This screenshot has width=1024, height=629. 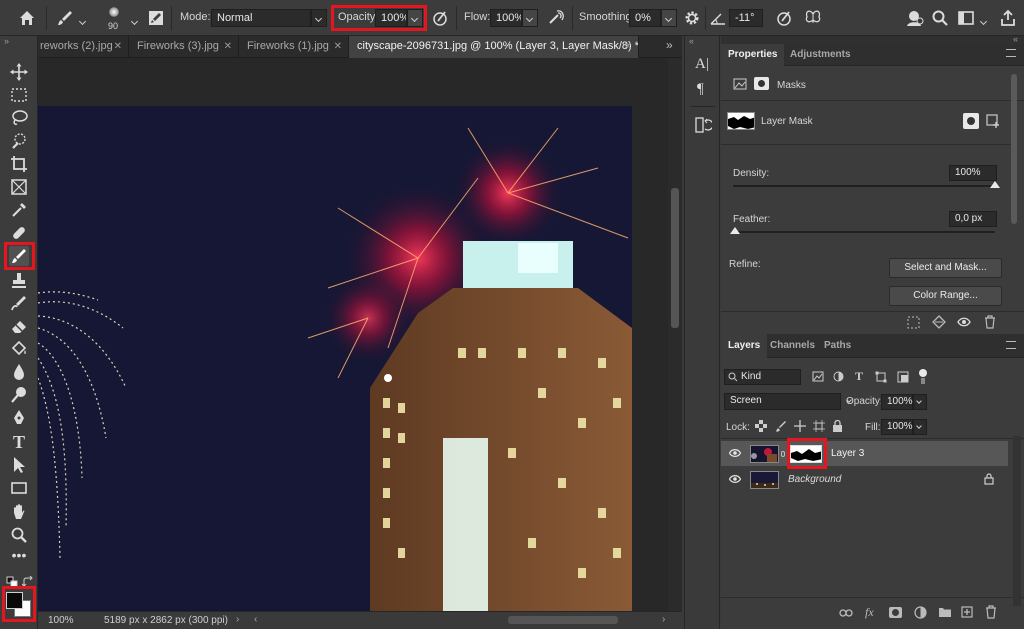 I want to click on path-selection-tool-icon, so click(x=19, y=465).